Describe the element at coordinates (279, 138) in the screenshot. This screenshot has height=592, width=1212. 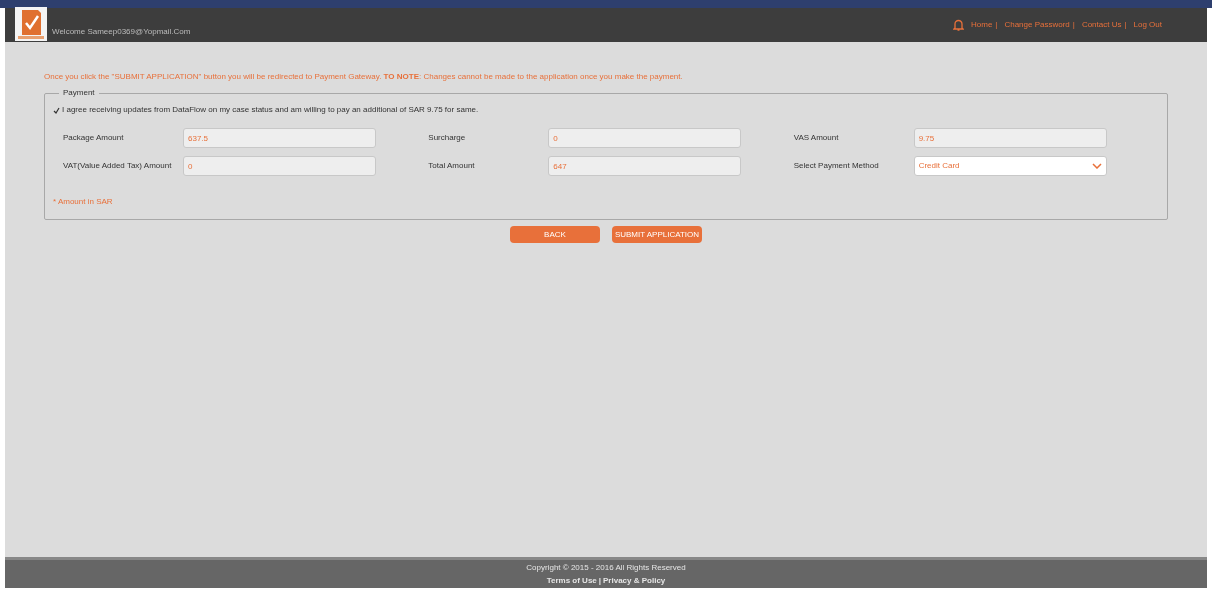
I see `amount-field: 637.5` at that location.